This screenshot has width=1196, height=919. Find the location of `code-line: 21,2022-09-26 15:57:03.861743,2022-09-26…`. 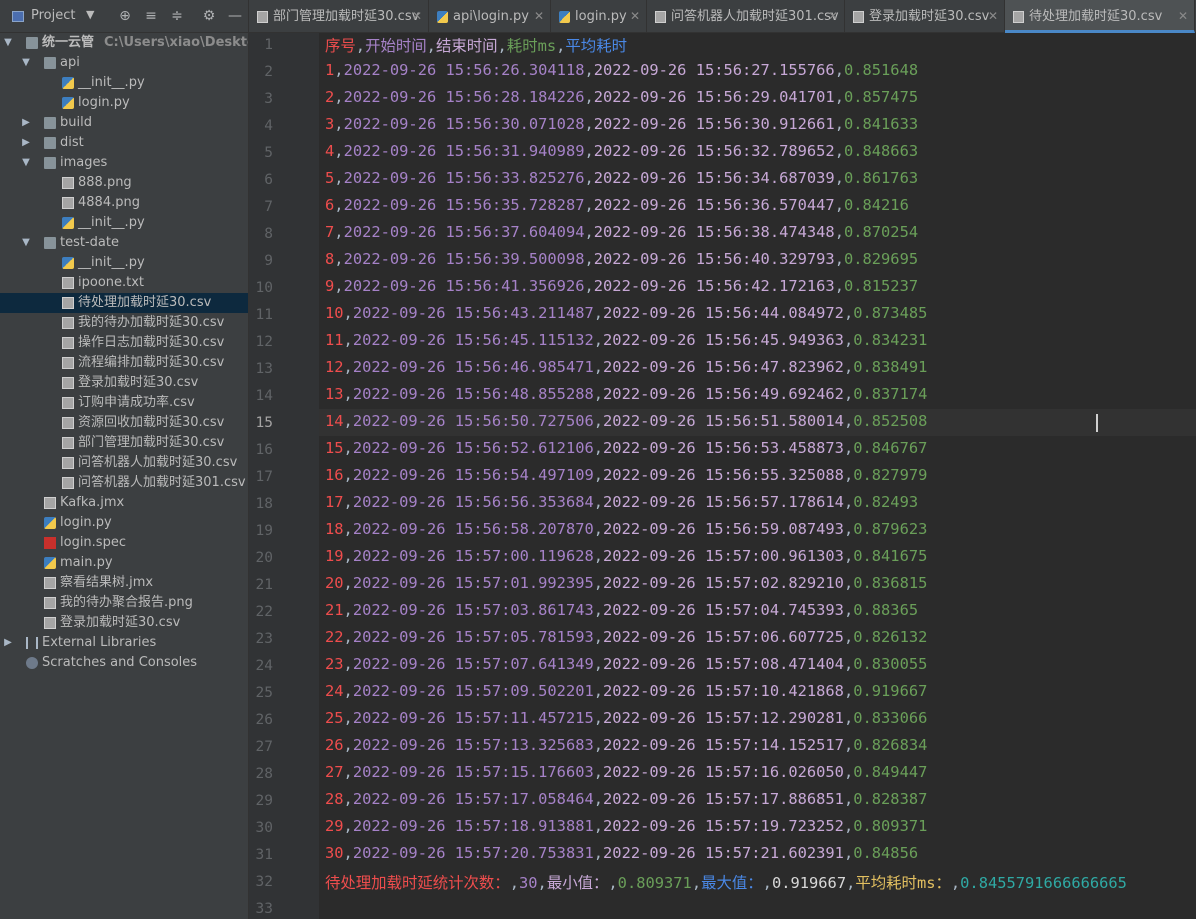

code-line: 21,2022-09-26 15:57:03.861743,2022-09-26… is located at coordinates (621, 610).